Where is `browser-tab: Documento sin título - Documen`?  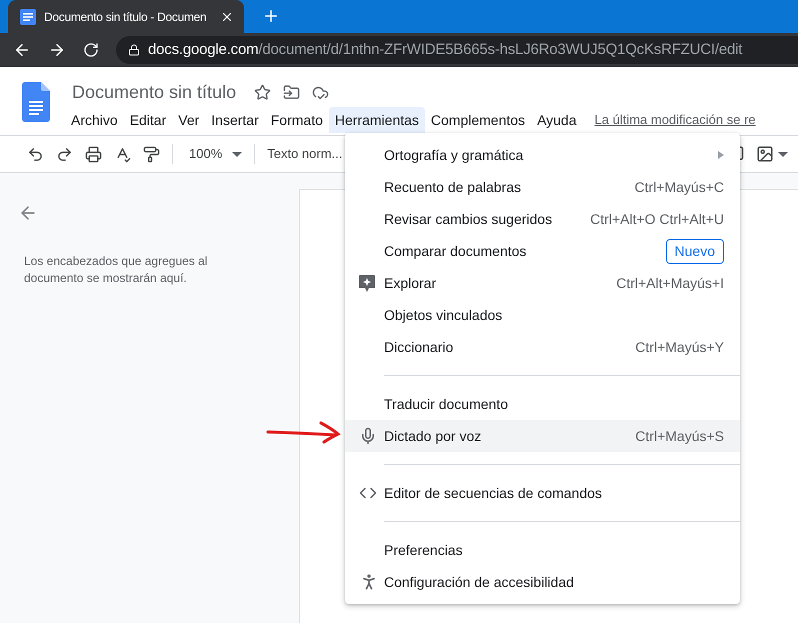
browser-tab: Documento sin título - Documen is located at coordinates (126, 16).